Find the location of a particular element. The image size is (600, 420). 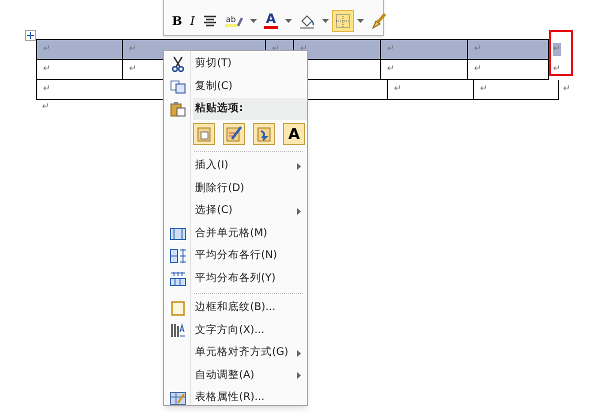

copy-icon is located at coordinates (178, 87).